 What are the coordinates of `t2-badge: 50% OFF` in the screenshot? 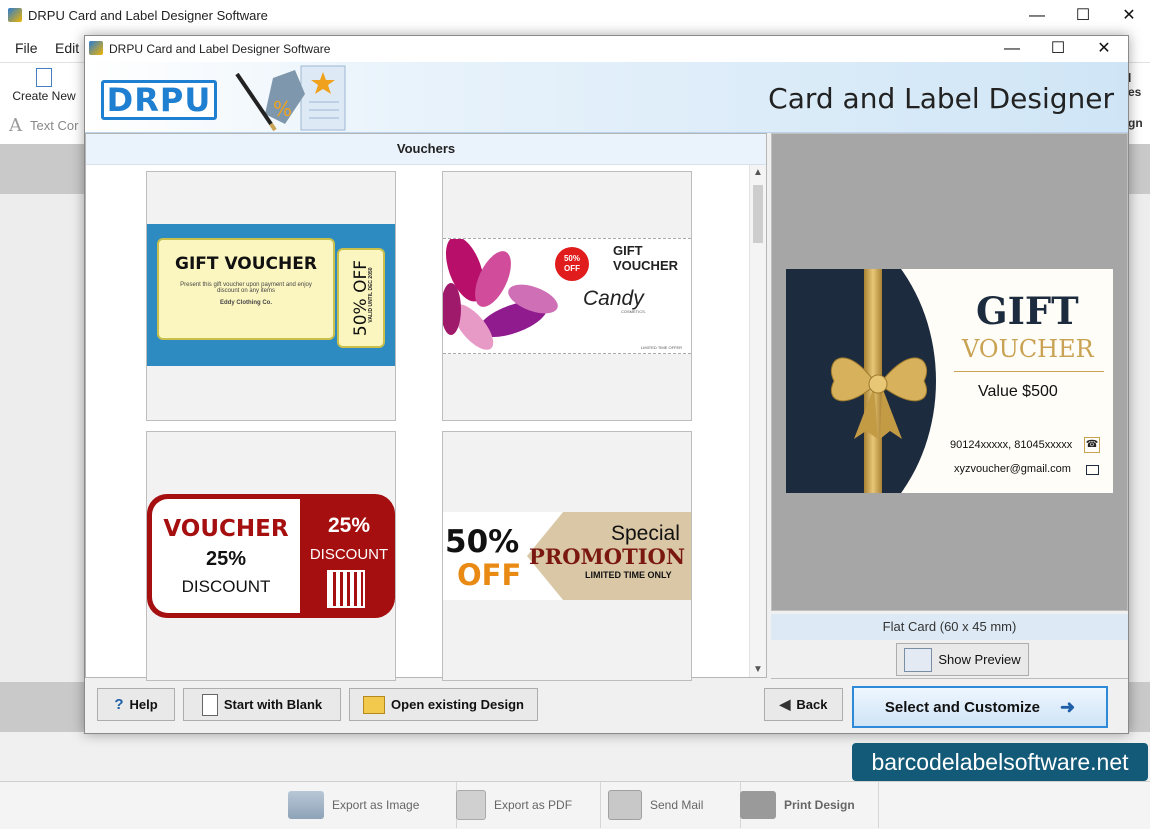 It's located at (572, 264).